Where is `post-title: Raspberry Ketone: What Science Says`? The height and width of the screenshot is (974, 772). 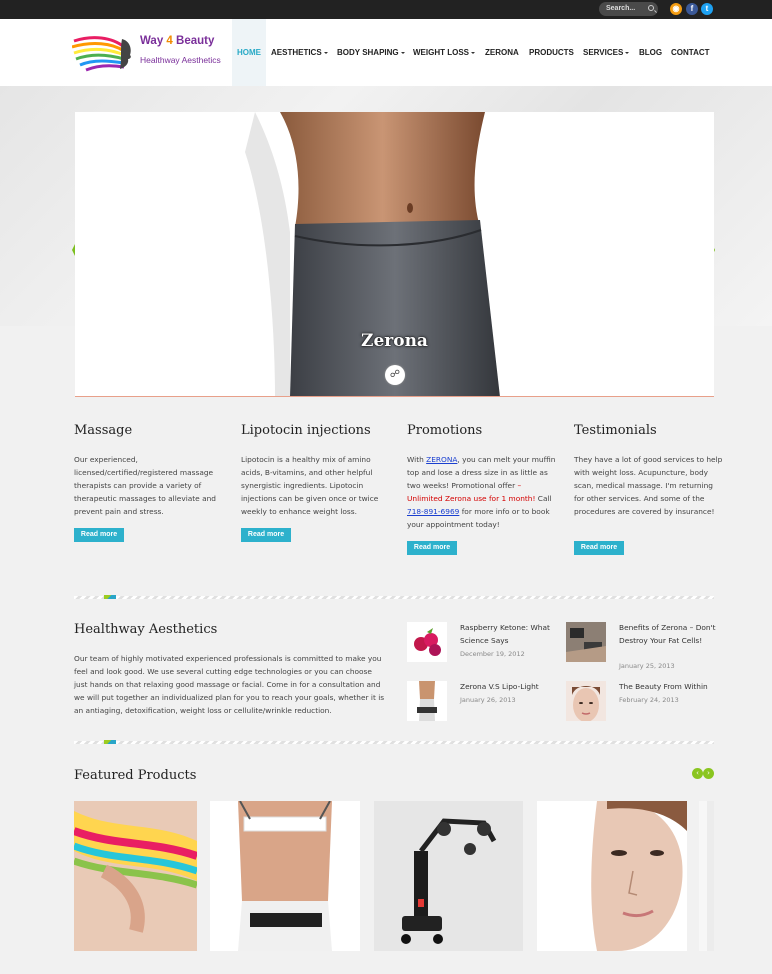 post-title: Raspberry Ketone: What Science Says is located at coordinates (510, 634).